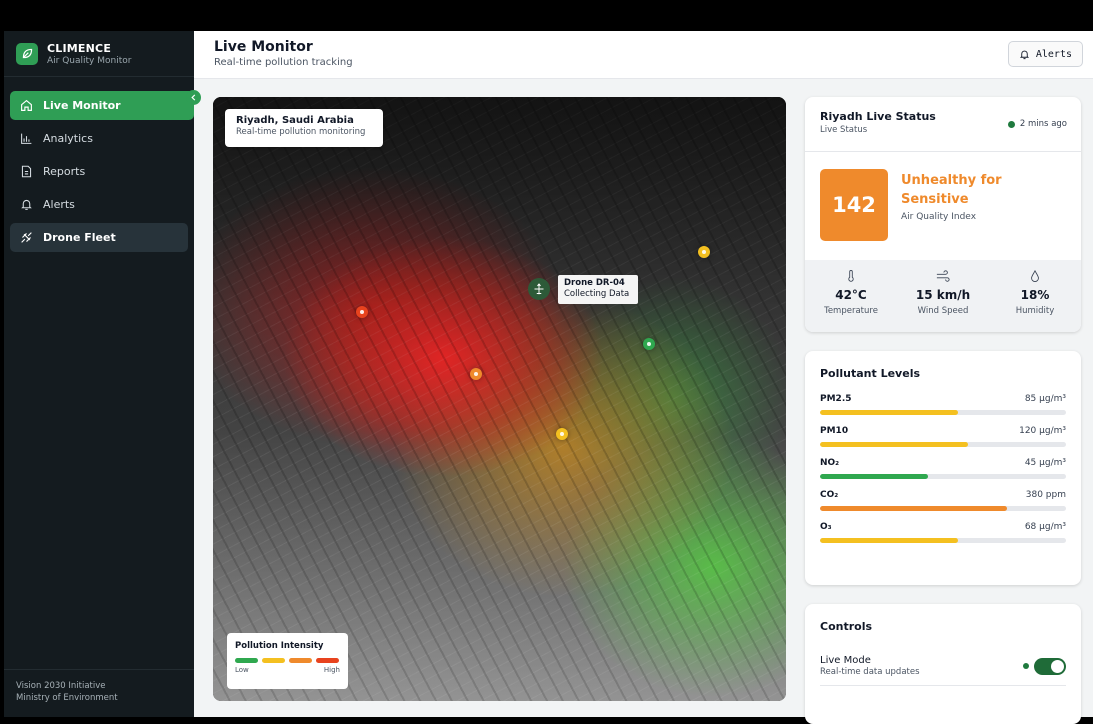 The width and height of the screenshot is (1093, 724). Describe the element at coordinates (846, 626) in the screenshot. I see `controls-title: Controls` at that location.